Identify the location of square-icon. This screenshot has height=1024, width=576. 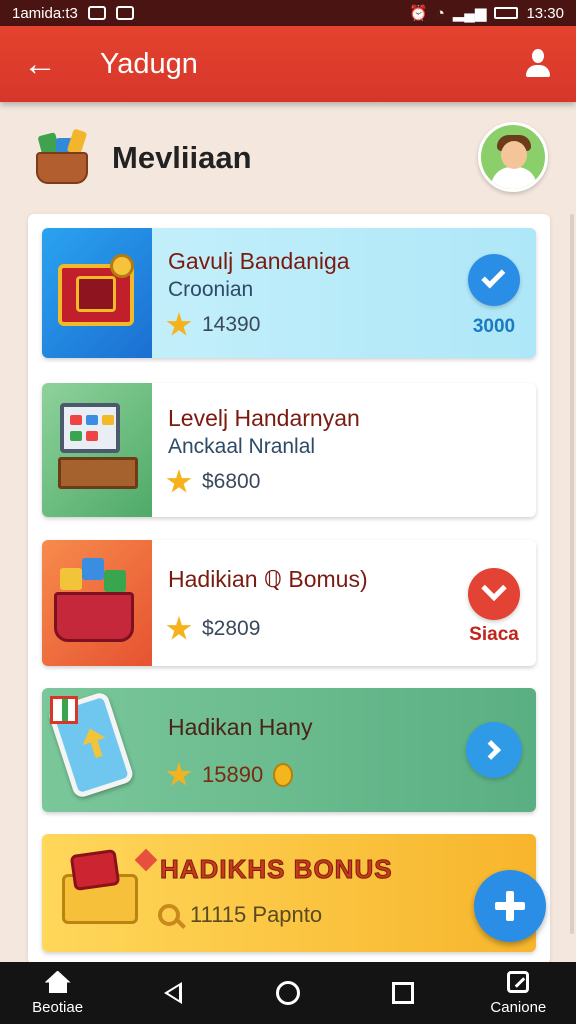
(403, 993).